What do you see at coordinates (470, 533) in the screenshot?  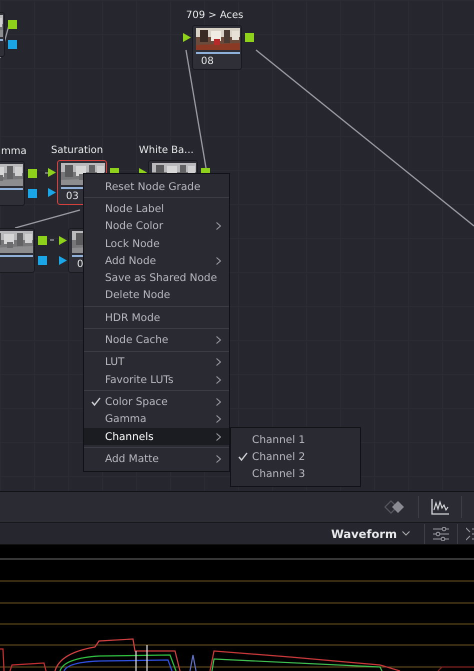 I see `collapse-icon` at bounding box center [470, 533].